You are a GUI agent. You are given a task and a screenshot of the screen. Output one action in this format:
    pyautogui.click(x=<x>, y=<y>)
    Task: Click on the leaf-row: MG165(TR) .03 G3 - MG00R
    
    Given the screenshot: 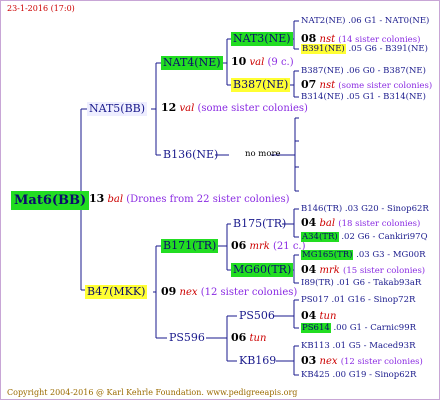 What is the action you would take?
    pyautogui.click(x=363, y=255)
    